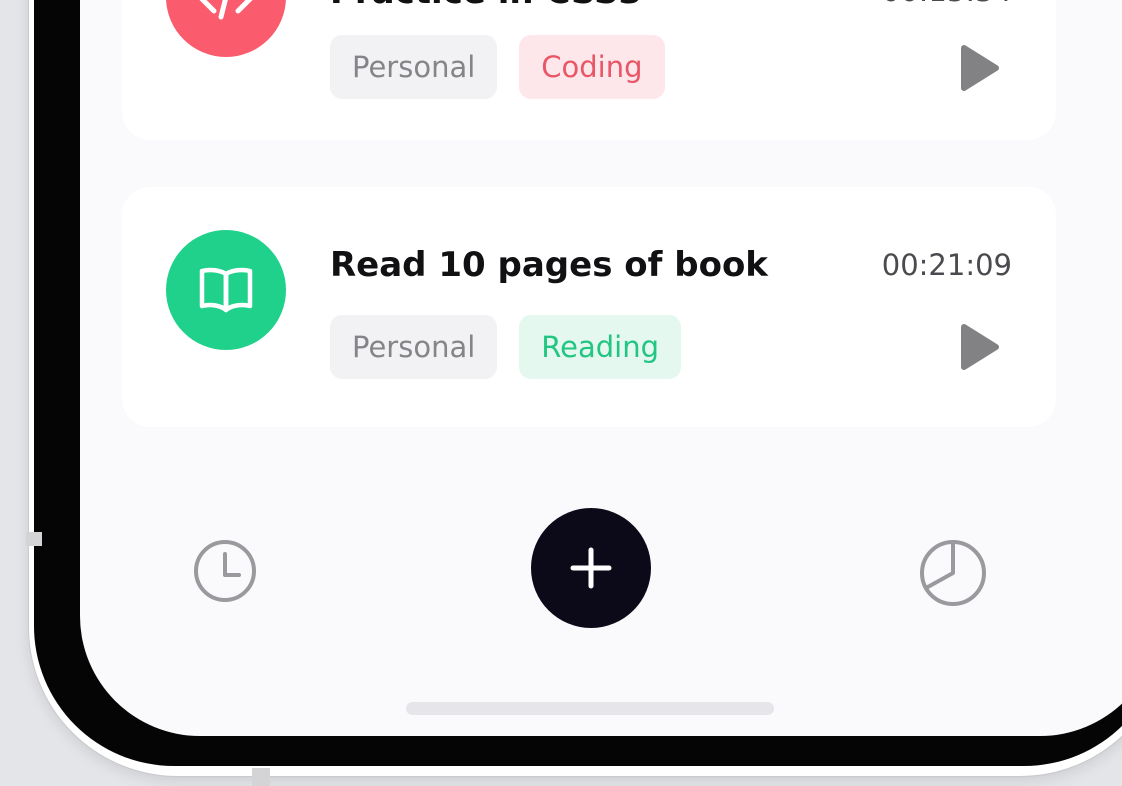 This screenshot has width=1122, height=786. What do you see at coordinates (505, 347) in the screenshot?
I see `task-tags: Personal Reading` at bounding box center [505, 347].